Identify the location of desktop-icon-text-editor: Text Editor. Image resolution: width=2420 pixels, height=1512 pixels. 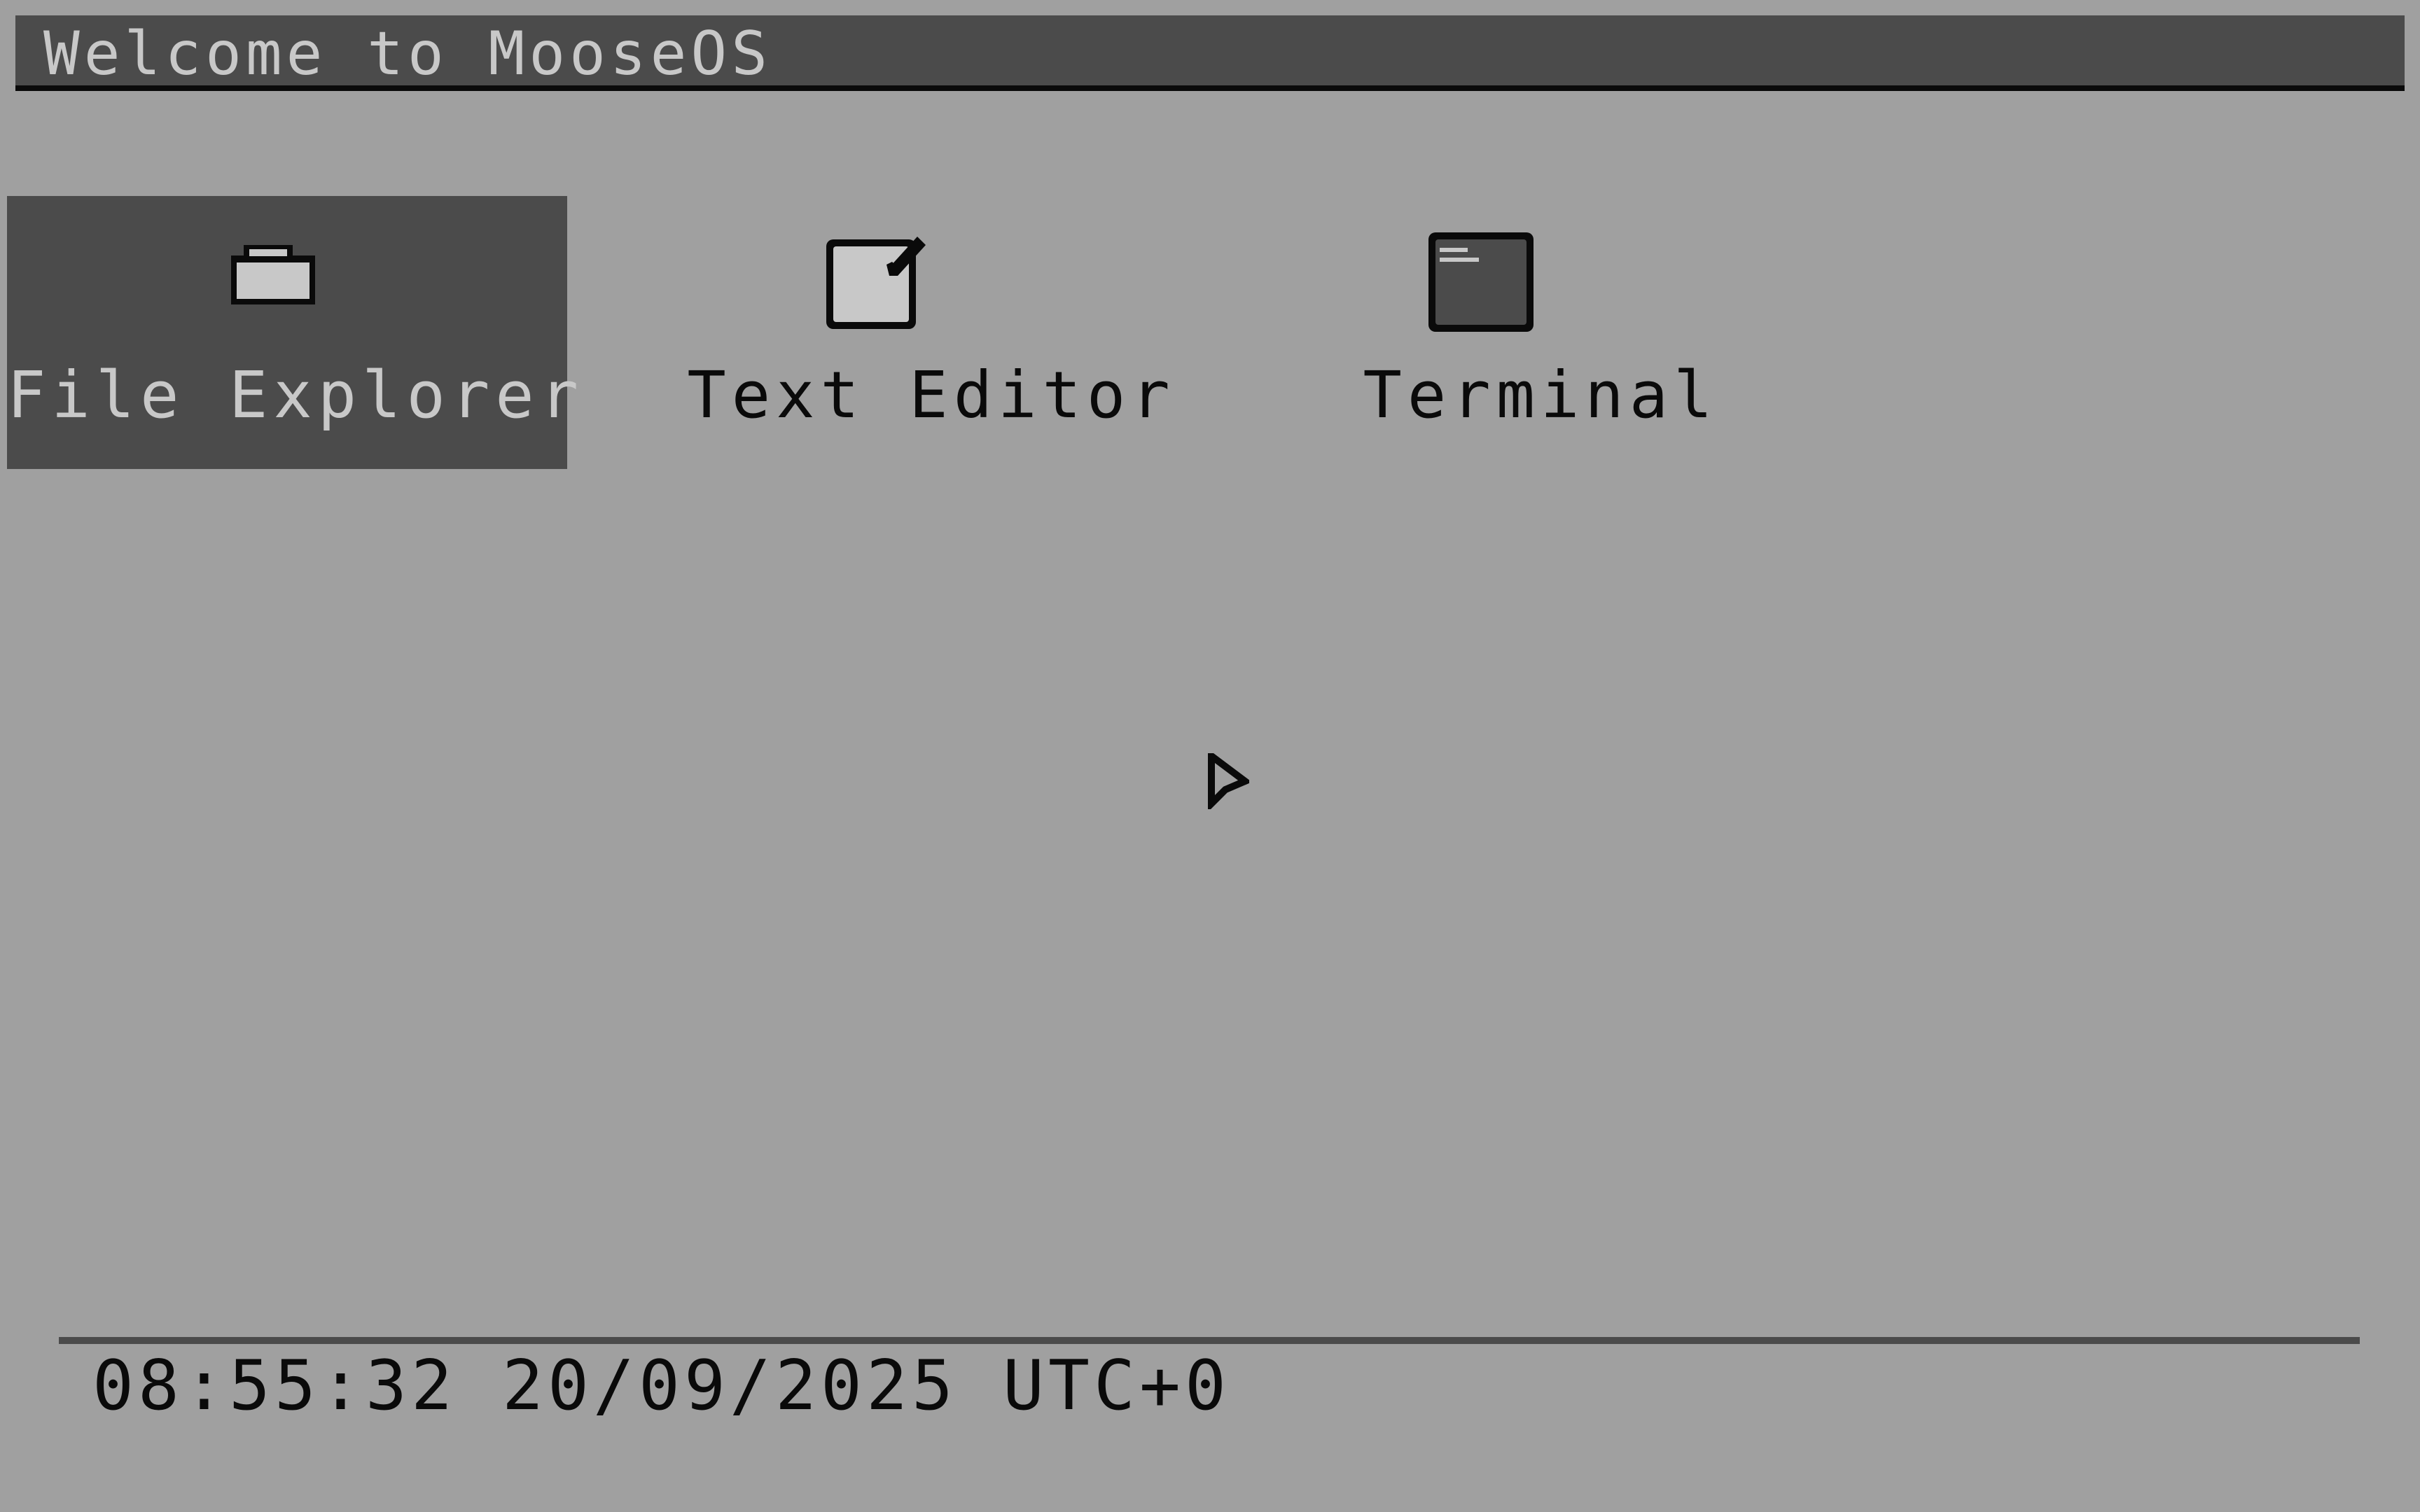
(931, 332).